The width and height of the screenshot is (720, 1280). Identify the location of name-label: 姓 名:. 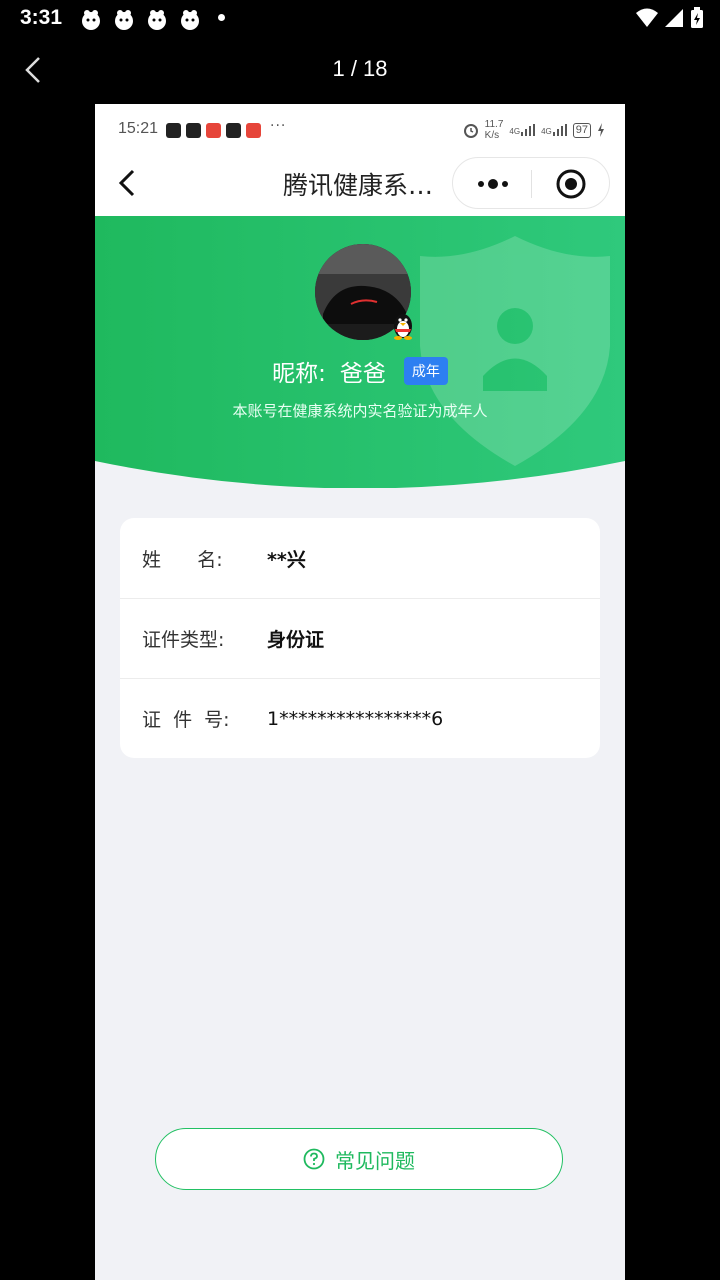
(182, 559).